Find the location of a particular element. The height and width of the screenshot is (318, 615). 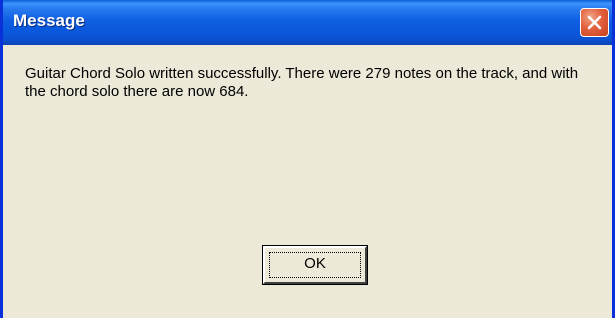

ok-button-label: OK is located at coordinates (315, 263).